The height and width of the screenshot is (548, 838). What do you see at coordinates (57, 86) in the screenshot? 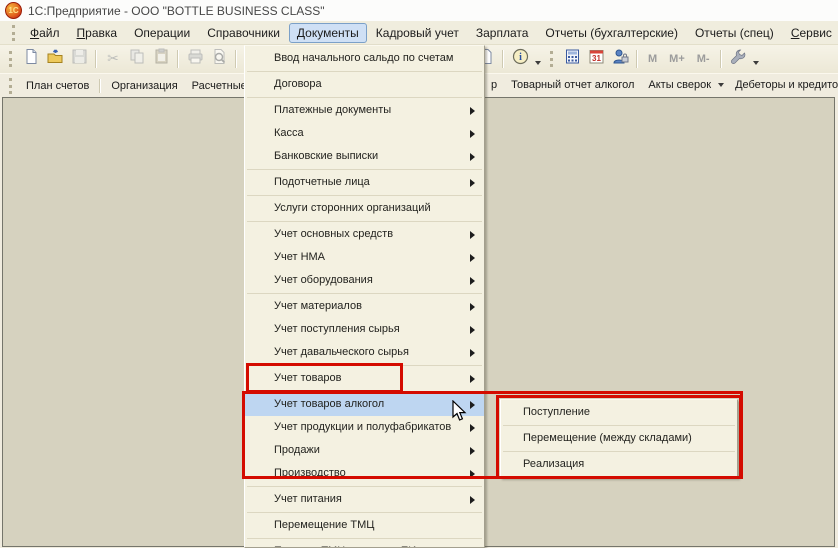
I see `toolbar-text-button: План счетов` at bounding box center [57, 86].